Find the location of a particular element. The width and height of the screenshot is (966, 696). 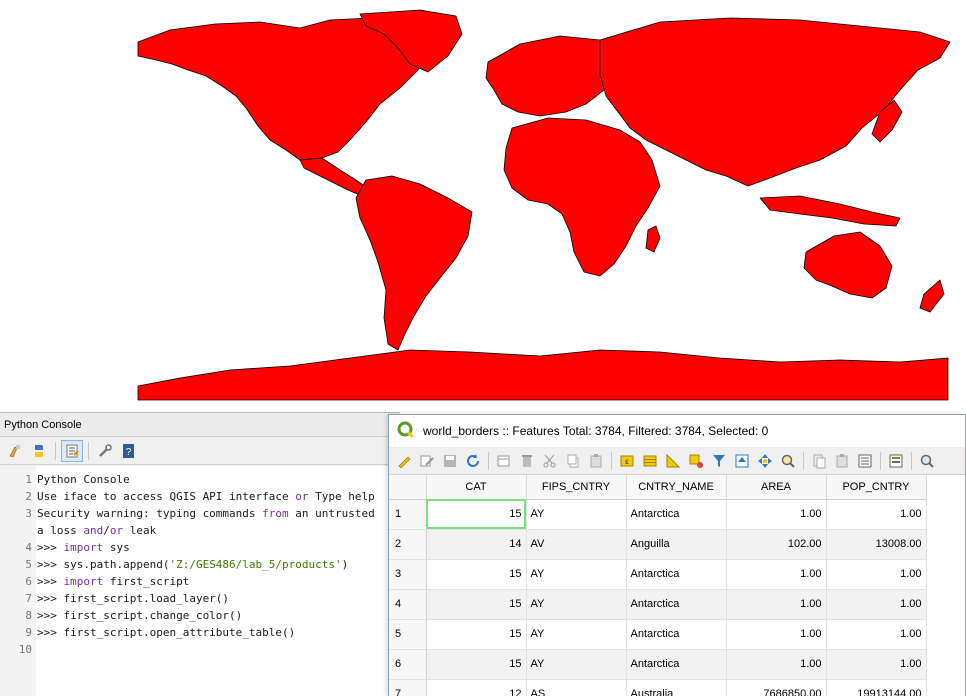

cell-cat: 12 is located at coordinates (476, 687).